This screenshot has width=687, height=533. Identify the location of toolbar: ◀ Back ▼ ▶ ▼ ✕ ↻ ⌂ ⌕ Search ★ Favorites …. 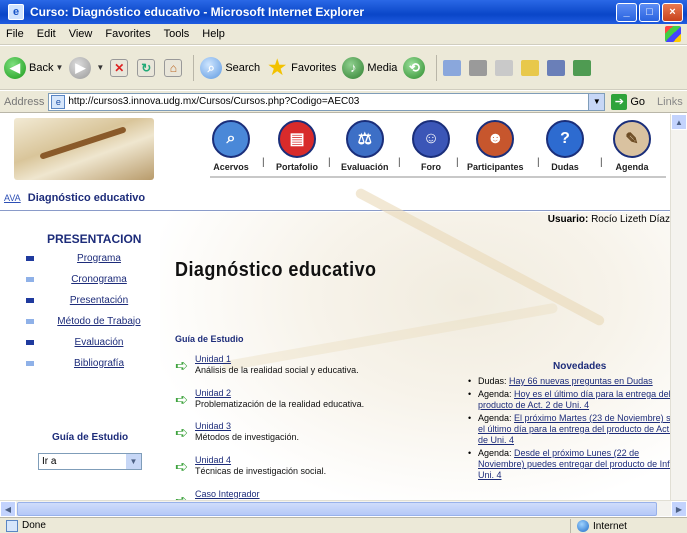
(343, 68).